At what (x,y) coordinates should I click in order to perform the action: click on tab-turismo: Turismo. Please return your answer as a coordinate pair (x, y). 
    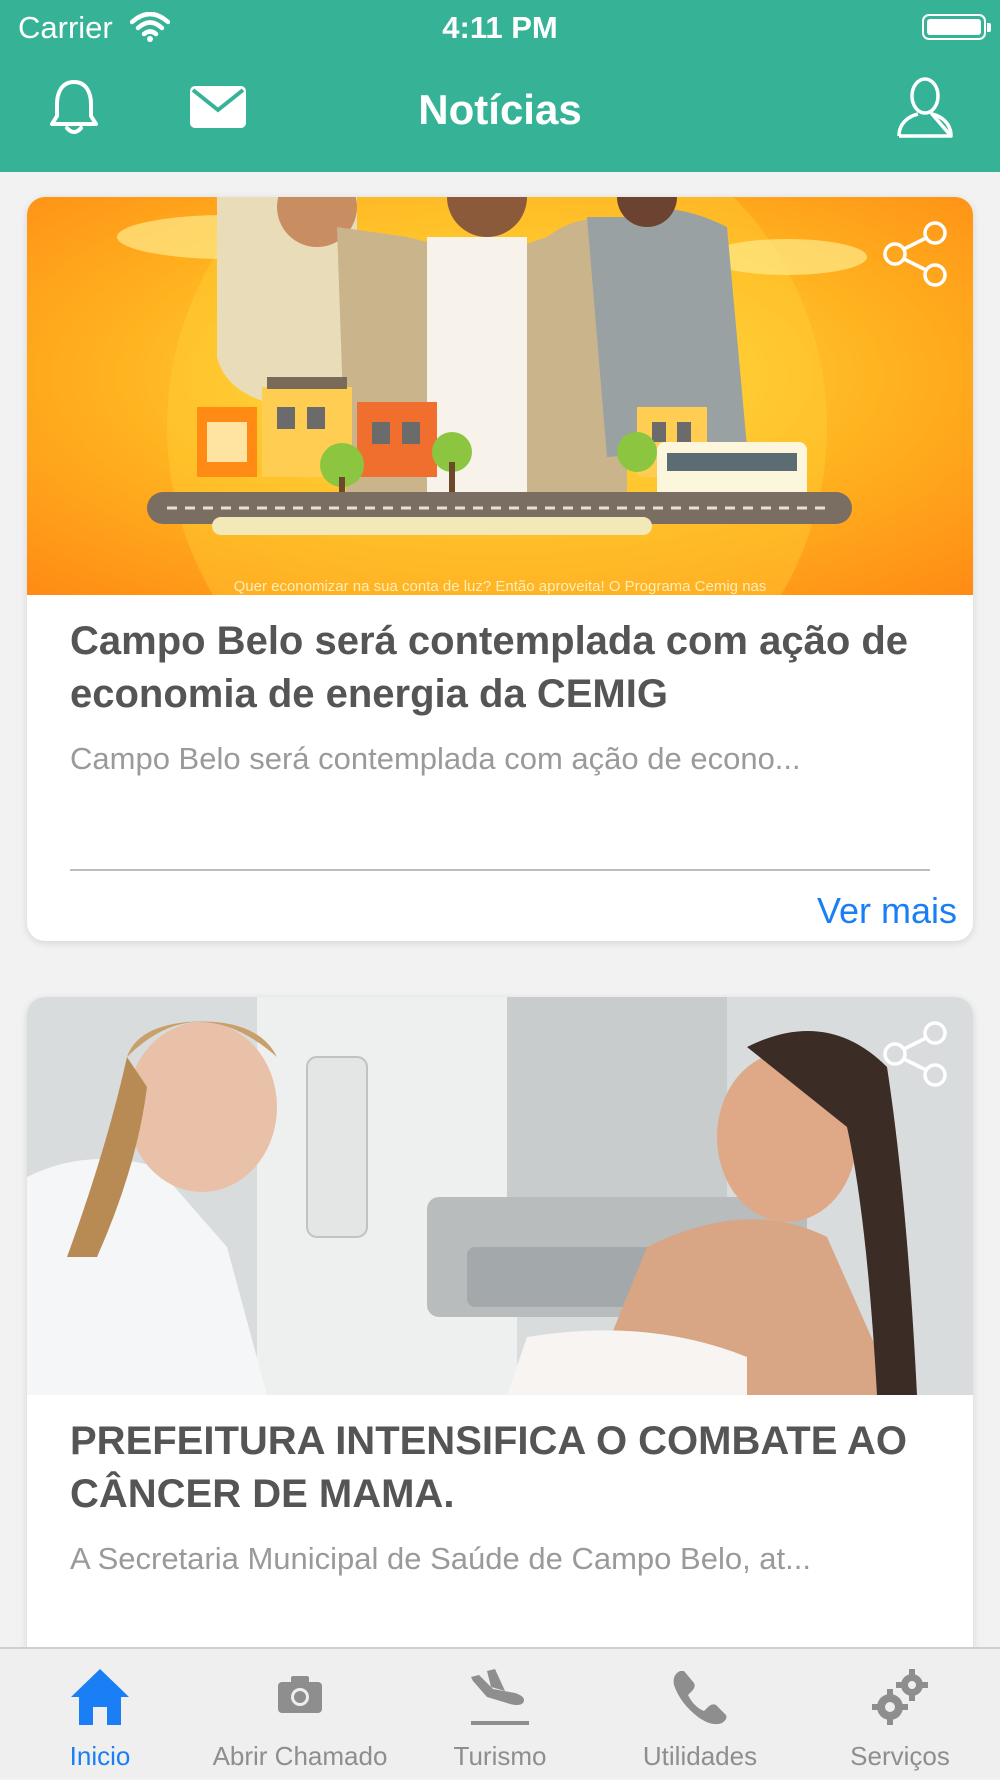
    Looking at the image, I should click on (500, 1714).